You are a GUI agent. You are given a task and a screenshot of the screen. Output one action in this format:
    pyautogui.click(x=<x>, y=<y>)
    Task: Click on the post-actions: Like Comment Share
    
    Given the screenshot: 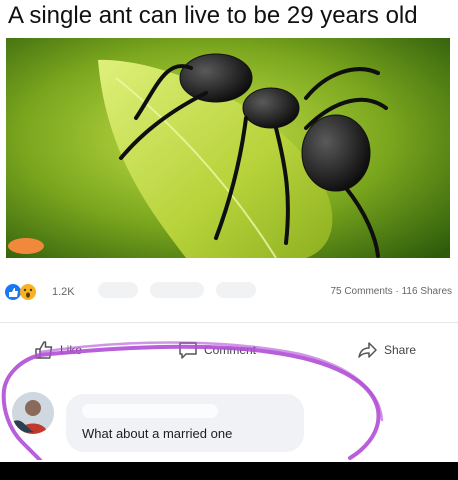 What is the action you would take?
    pyautogui.click(x=229, y=344)
    